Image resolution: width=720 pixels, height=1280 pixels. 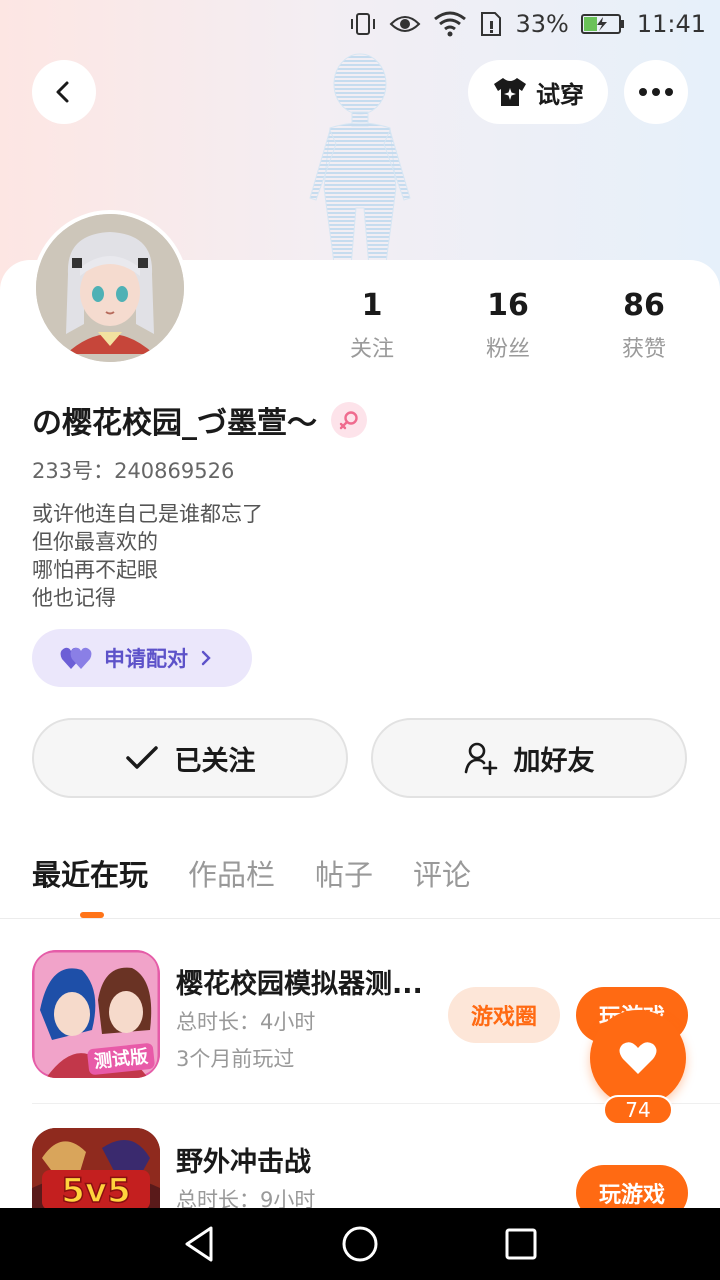 I want to click on chevron-right-icon, so click(x=206, y=658).